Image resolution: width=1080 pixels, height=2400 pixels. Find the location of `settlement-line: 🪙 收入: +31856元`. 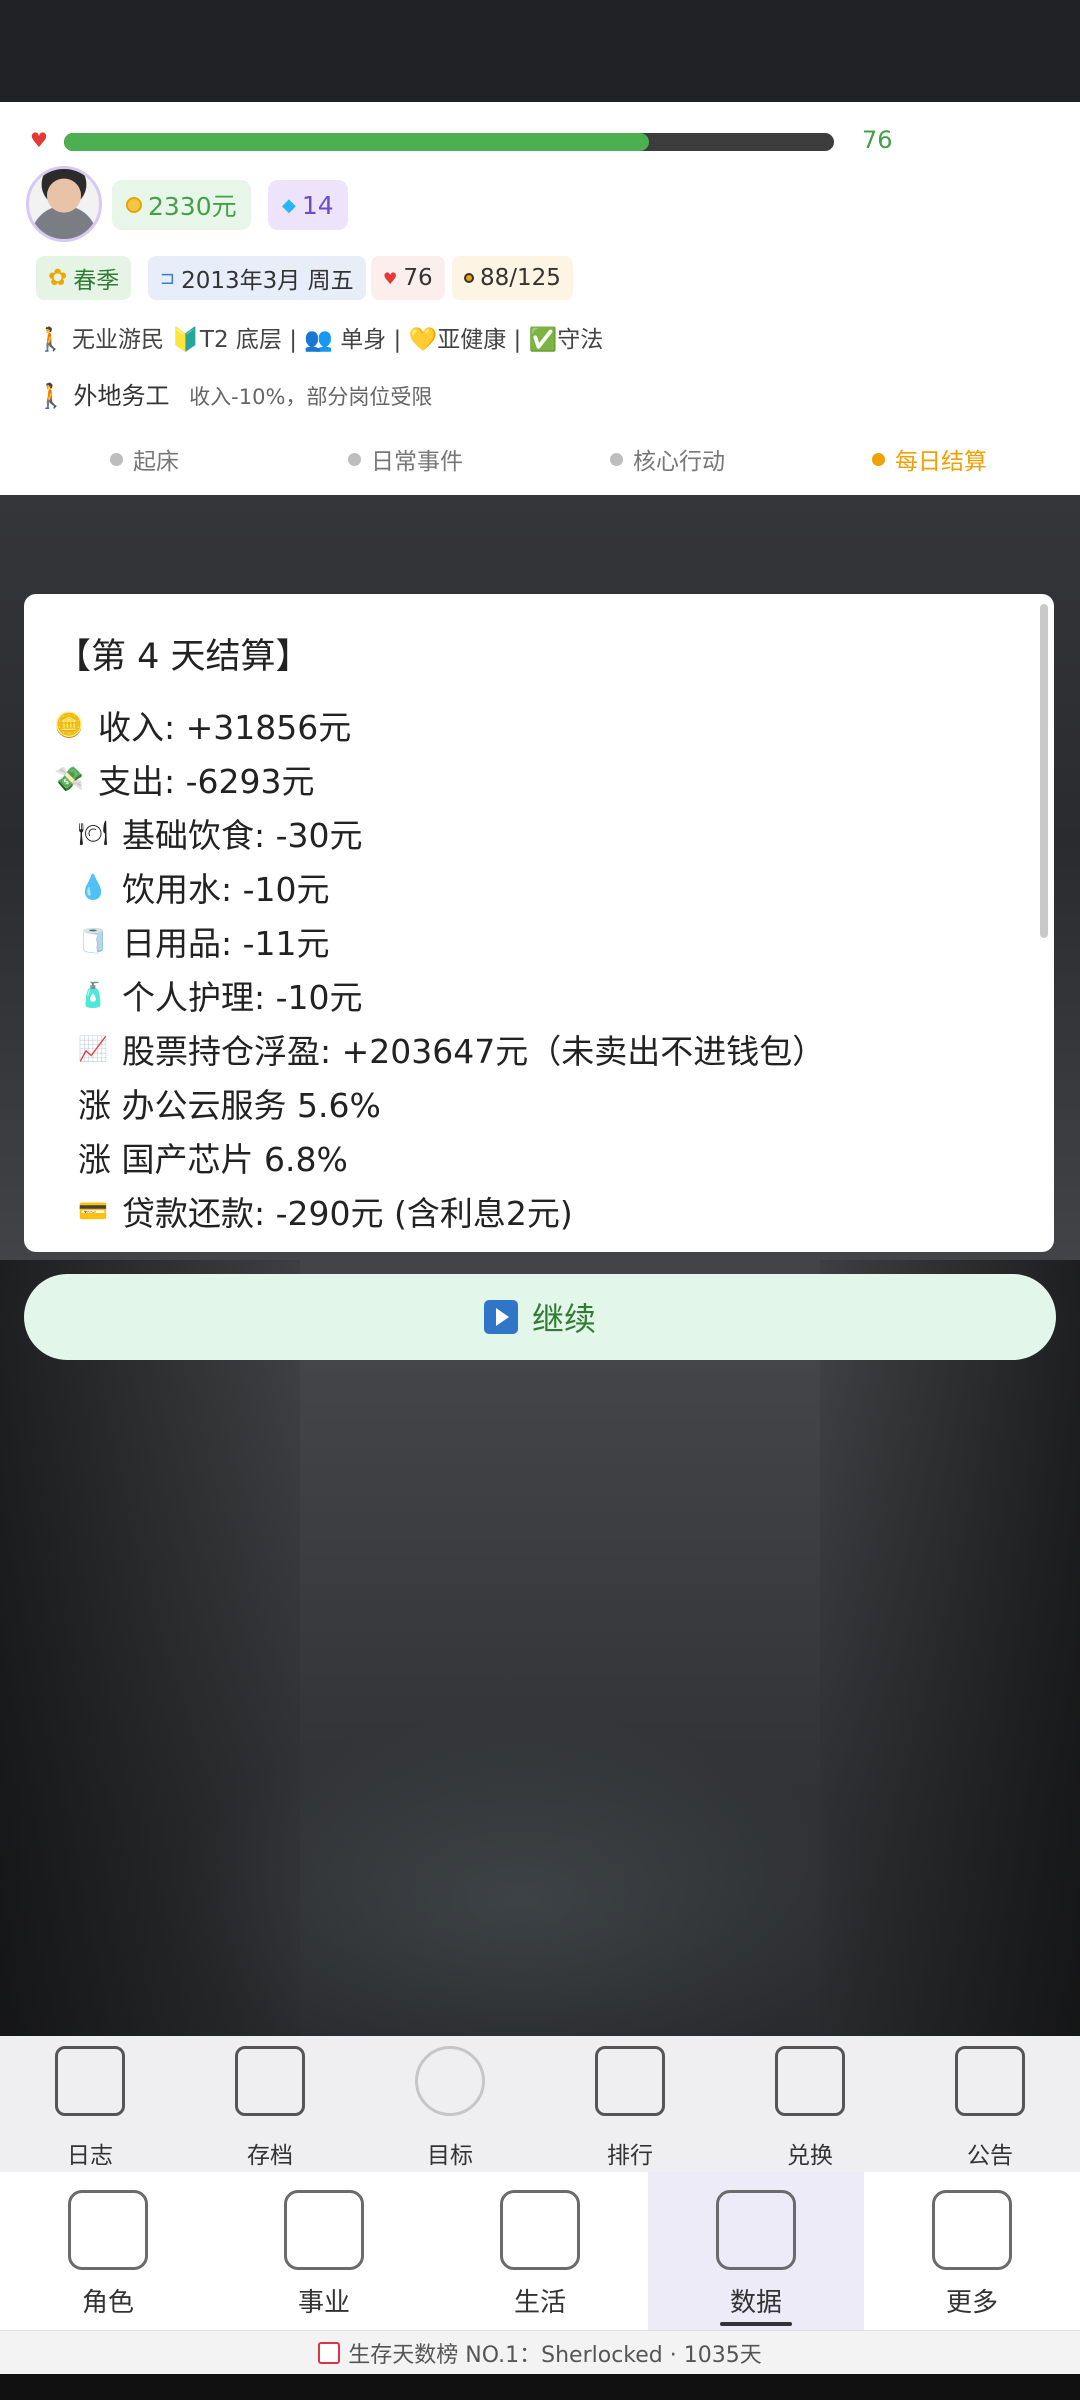

settlement-line: 🪙 收入: +31856元 is located at coordinates (544, 725).